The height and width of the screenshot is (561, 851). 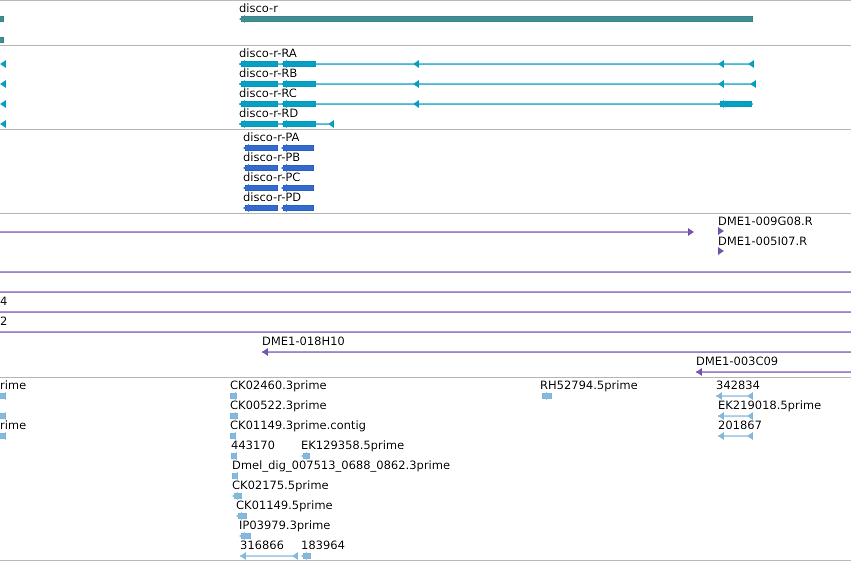 I want to click on feature-label: disco-r-PB, so click(x=271, y=157).